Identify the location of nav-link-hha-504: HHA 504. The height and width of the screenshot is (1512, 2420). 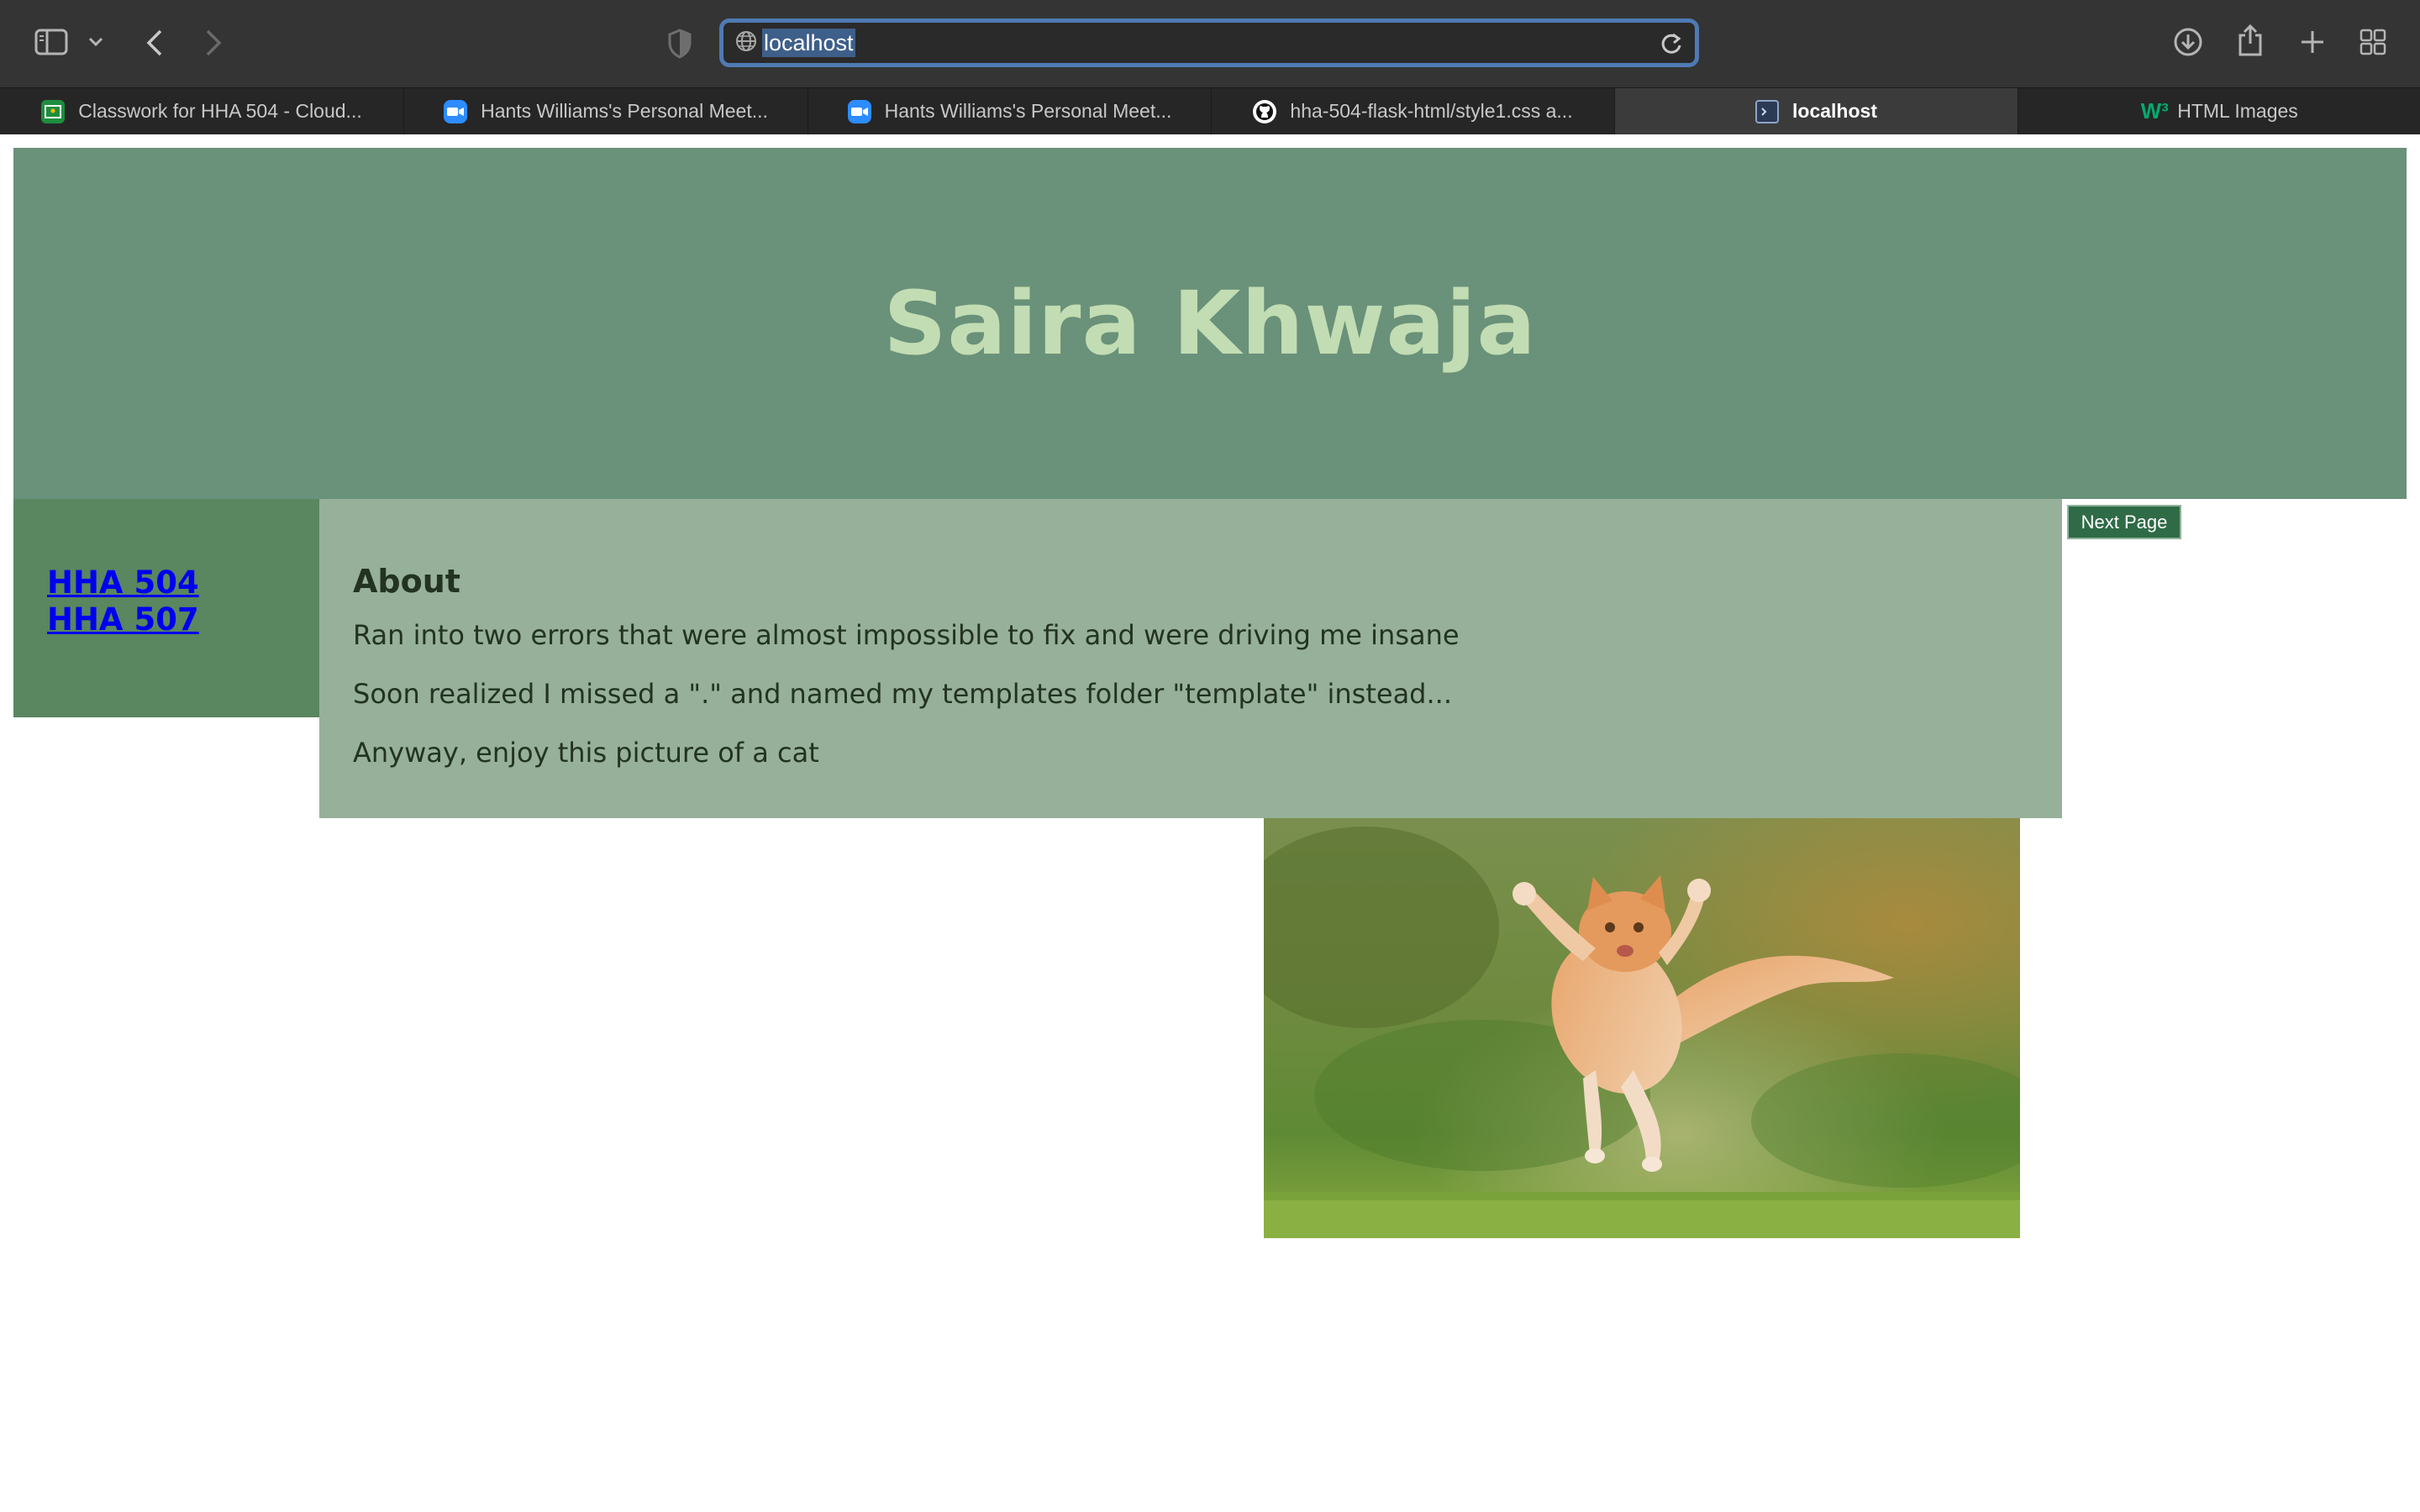
(183, 582).